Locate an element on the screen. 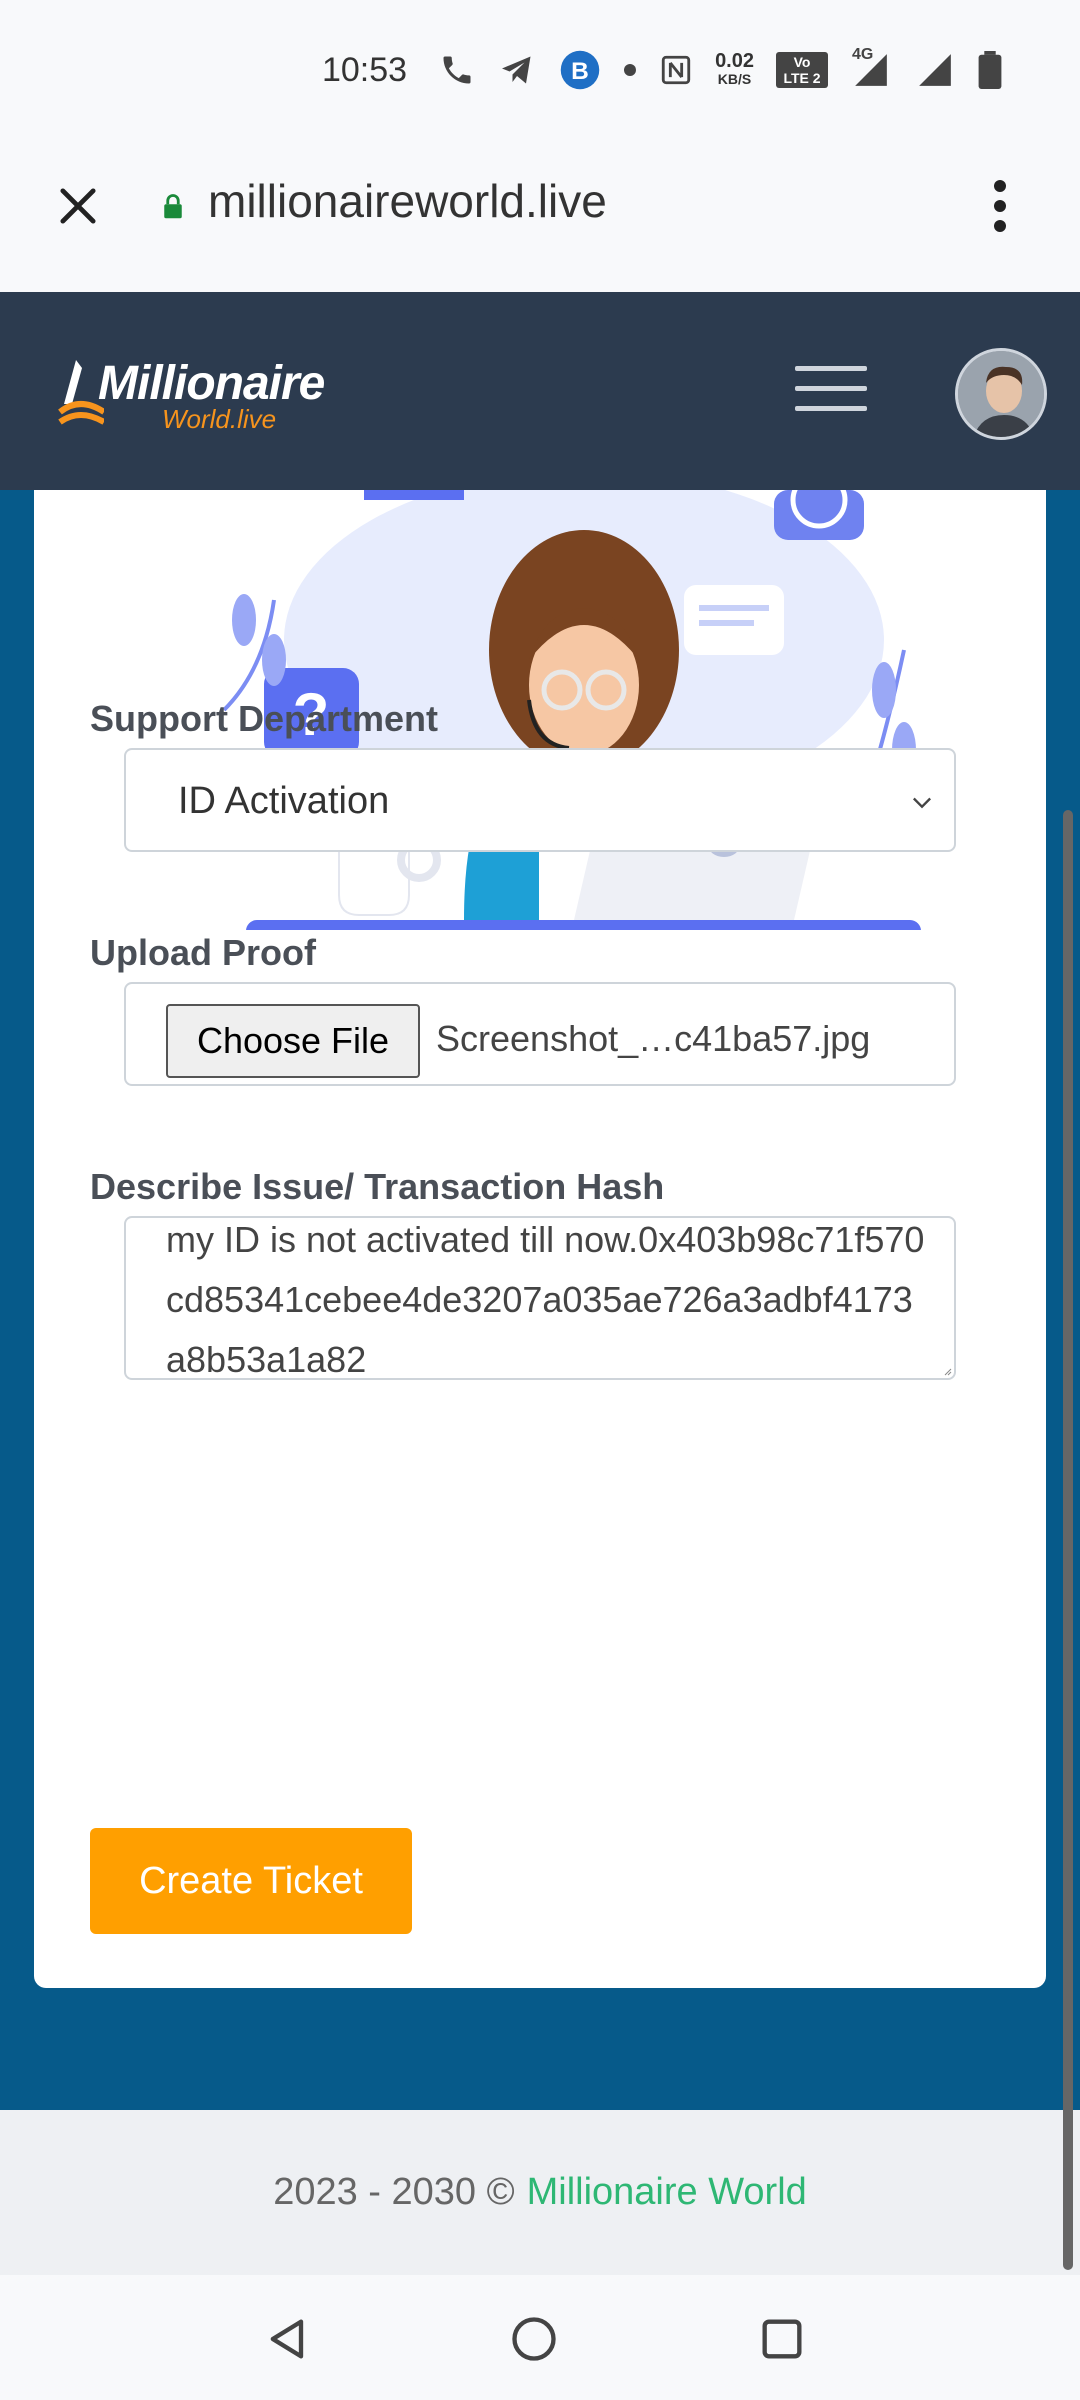 Image resolution: width=1080 pixels, height=2400 pixels. phone-icon is located at coordinates (457, 70).